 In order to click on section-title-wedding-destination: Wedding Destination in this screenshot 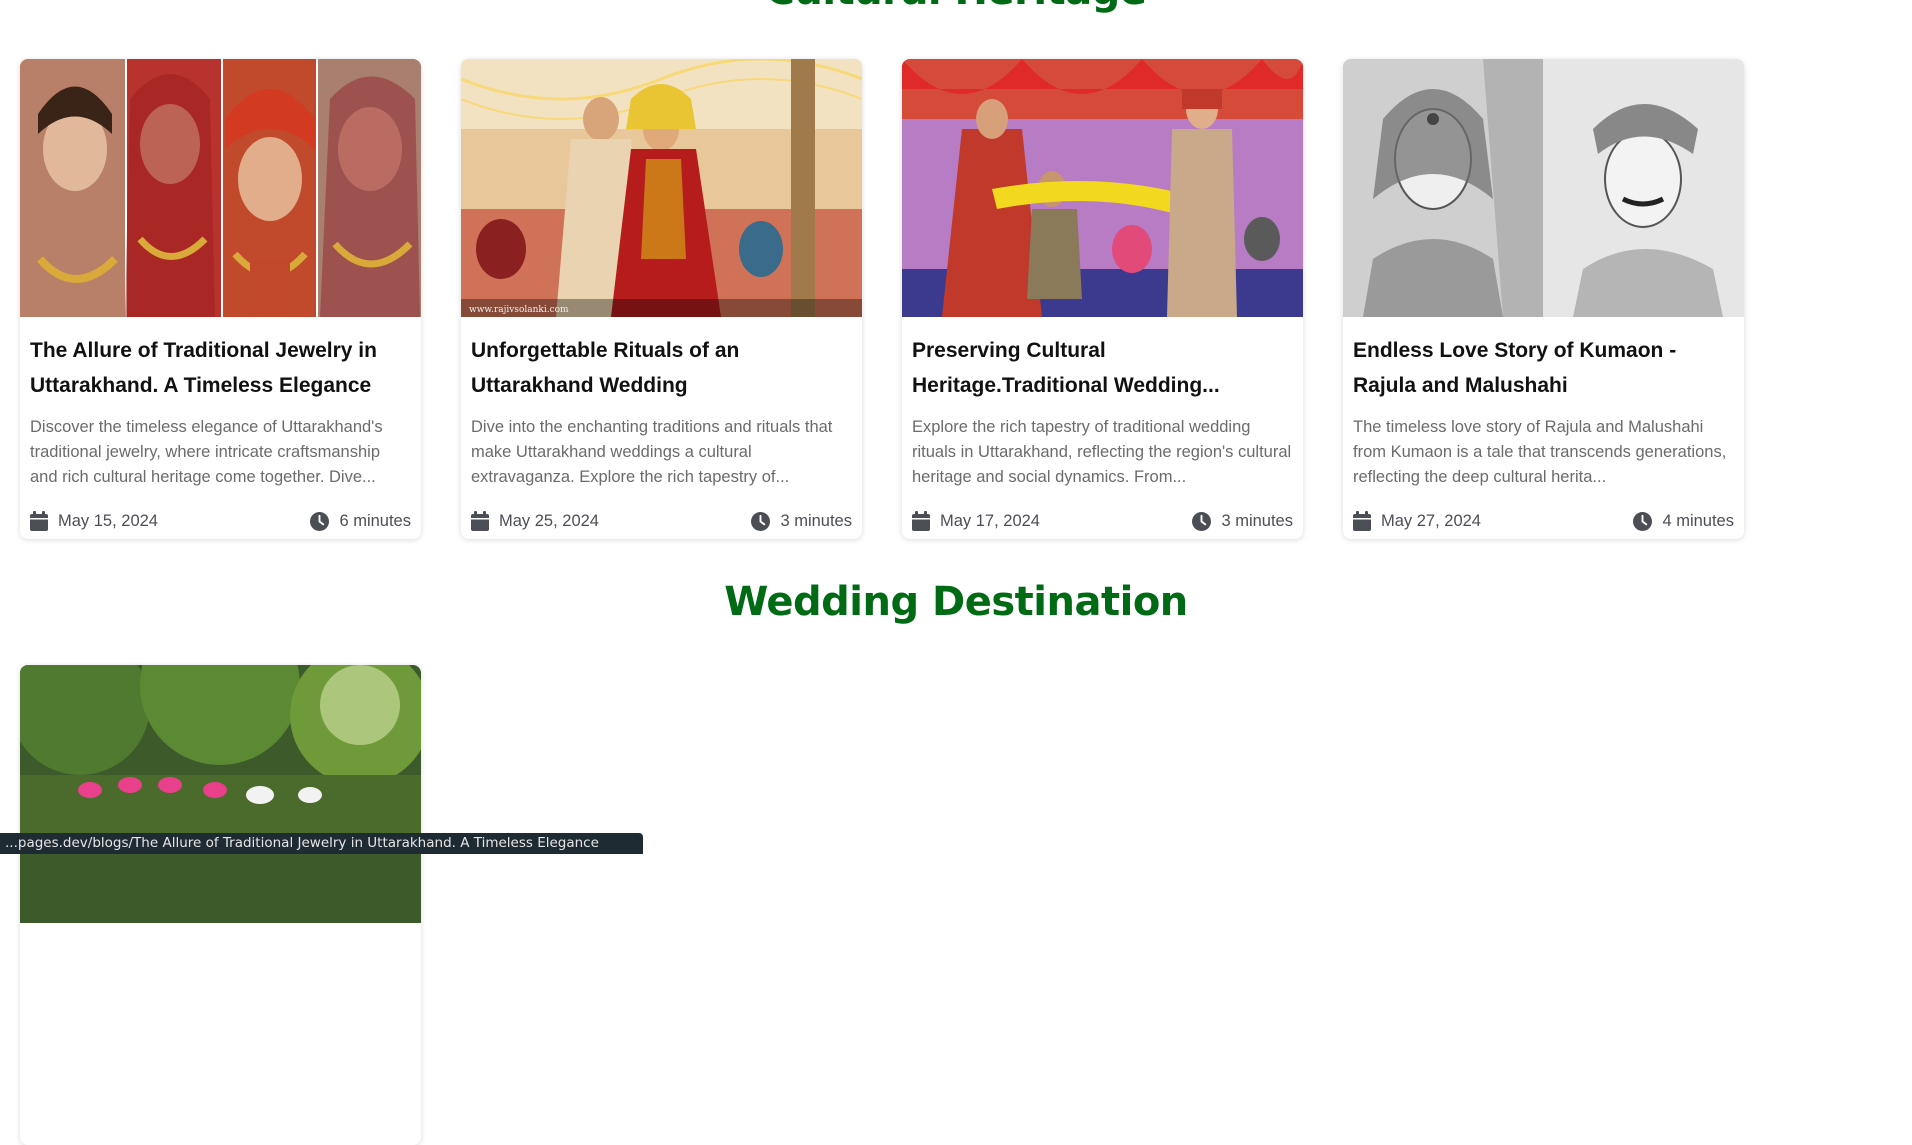, I will do `click(956, 602)`.